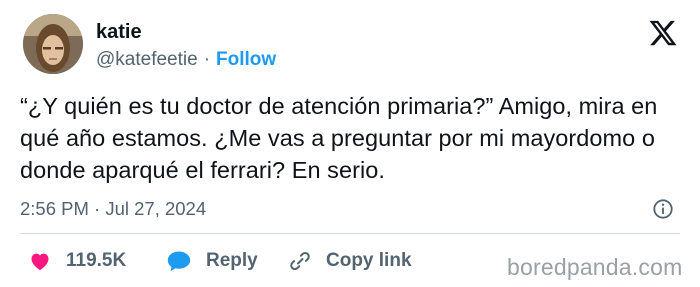 The image size is (700, 287). Describe the element at coordinates (113, 209) in the screenshot. I see `timestamp: 2:56 PM · Jul 27, 2024` at that location.